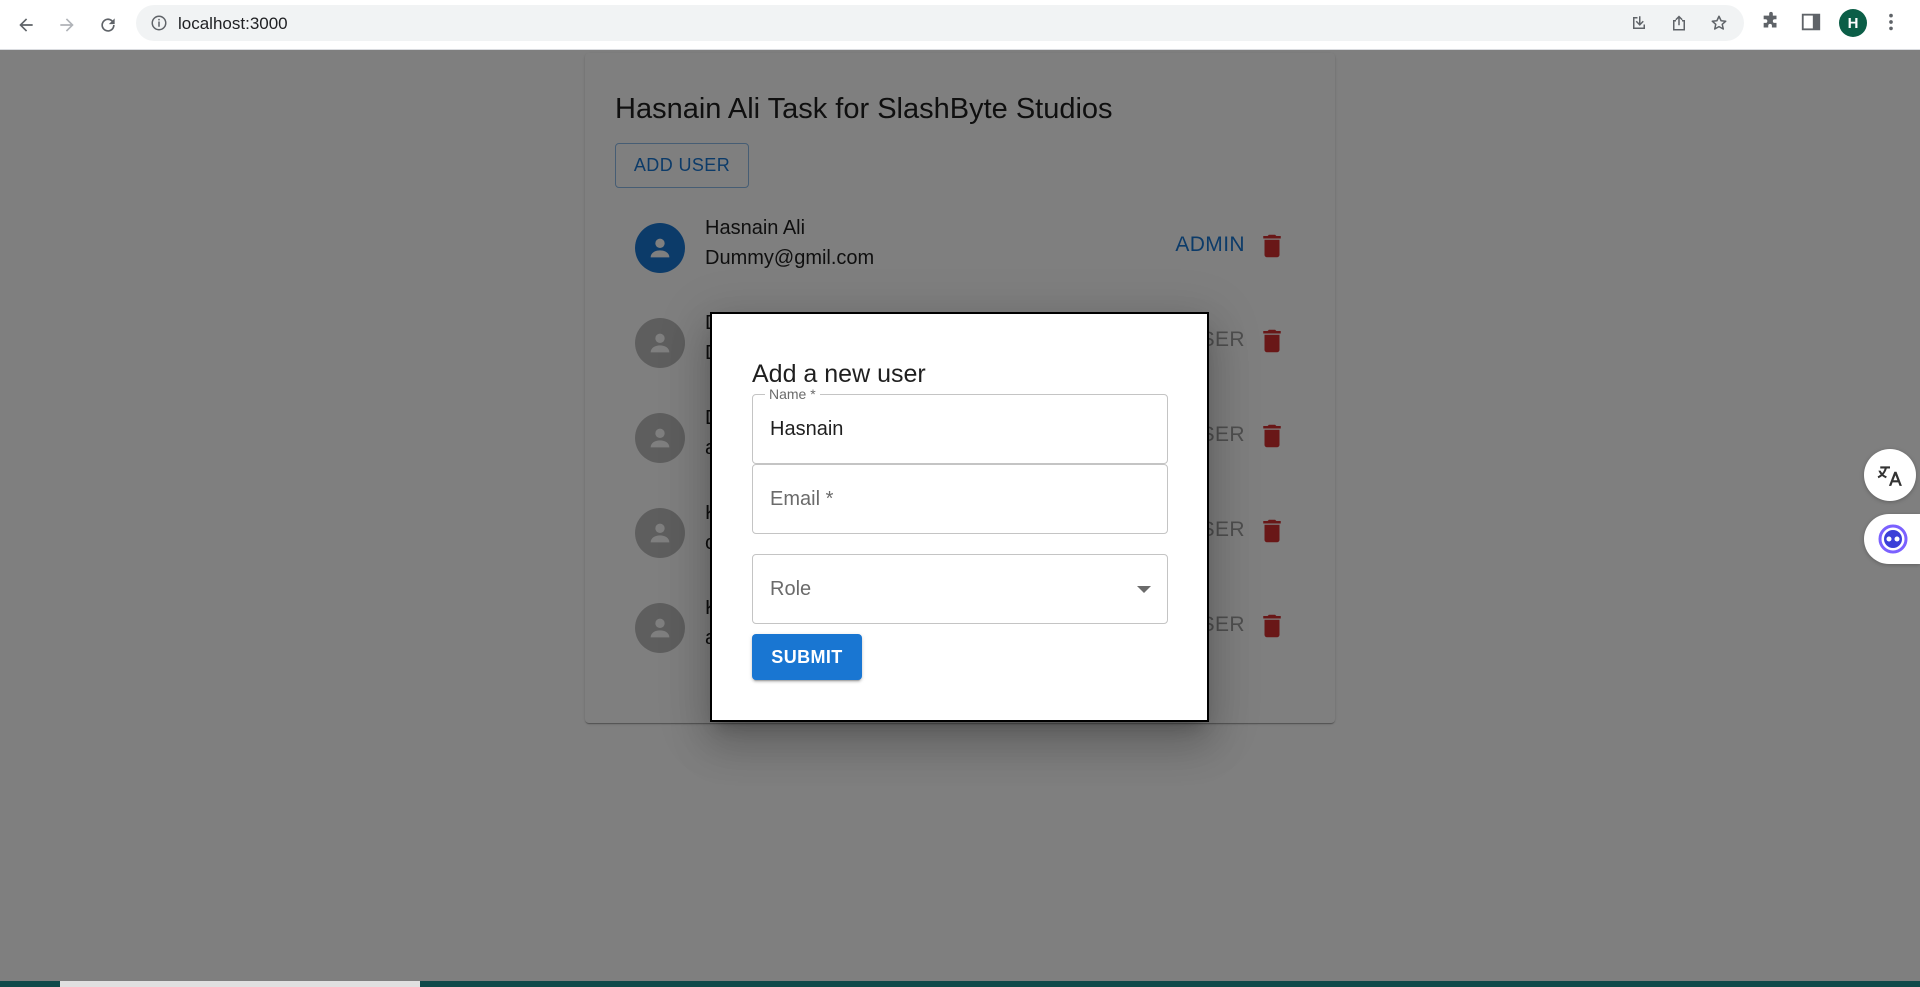 The image size is (1920, 987). I want to click on reload-icon, so click(108, 25).